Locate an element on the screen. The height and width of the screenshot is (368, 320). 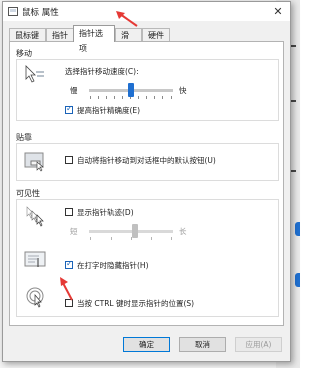
close-button: ✕ is located at coordinates (278, 11).